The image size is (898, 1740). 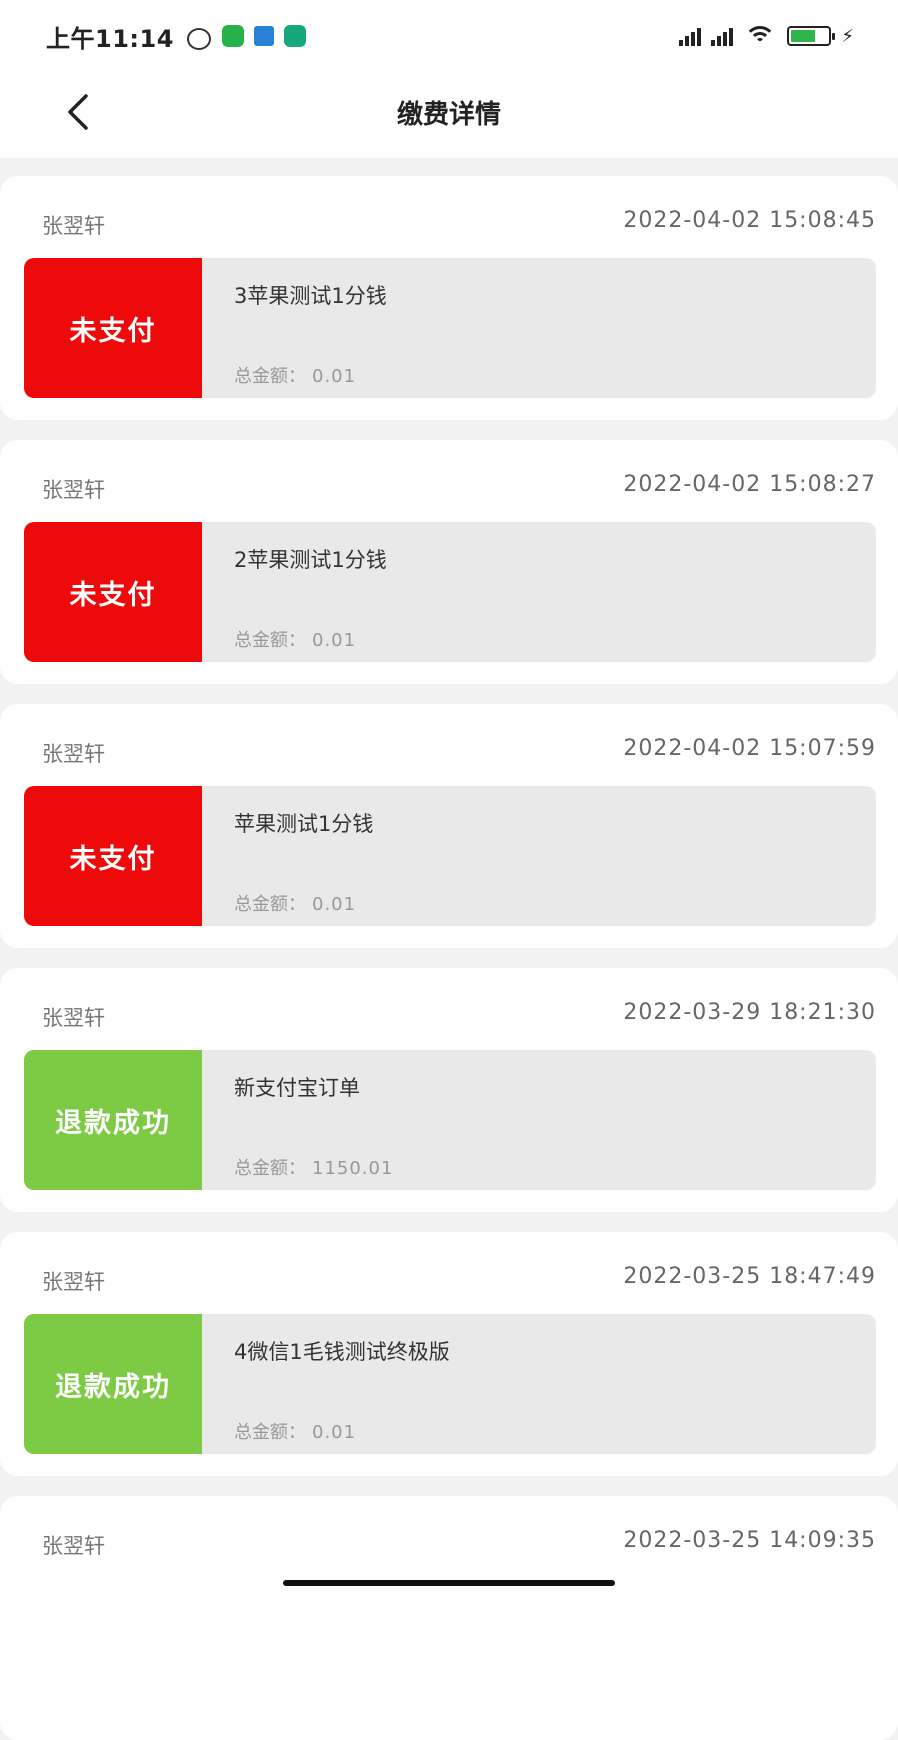 I want to click on order-card: 张翌轩 2022-03-25 14:09:35, so click(x=449, y=1618).